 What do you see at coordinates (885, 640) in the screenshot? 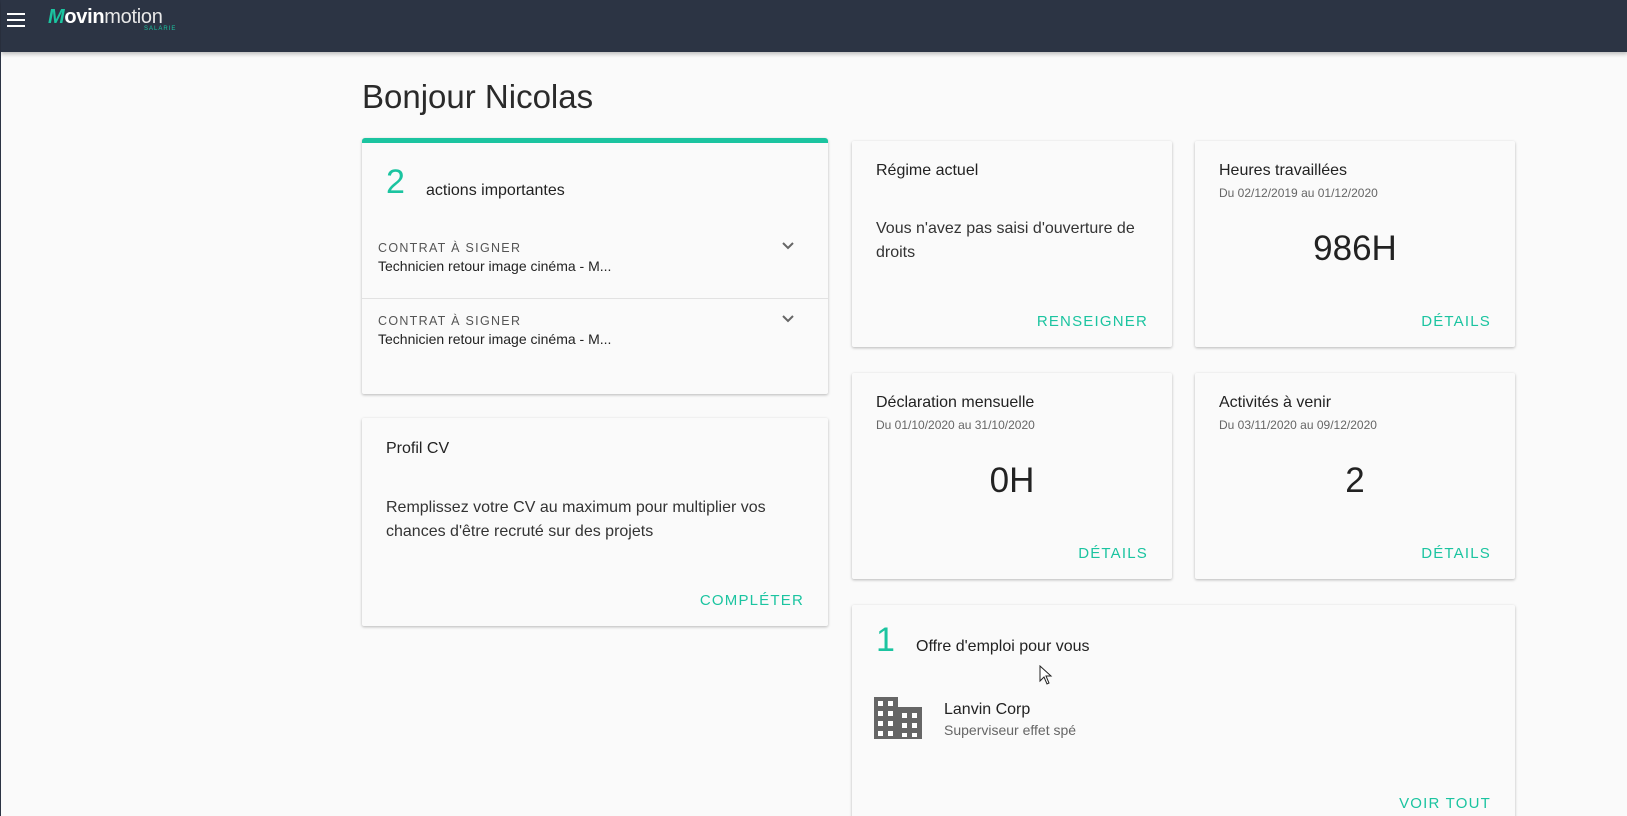
I see `jobs-count: 1` at bounding box center [885, 640].